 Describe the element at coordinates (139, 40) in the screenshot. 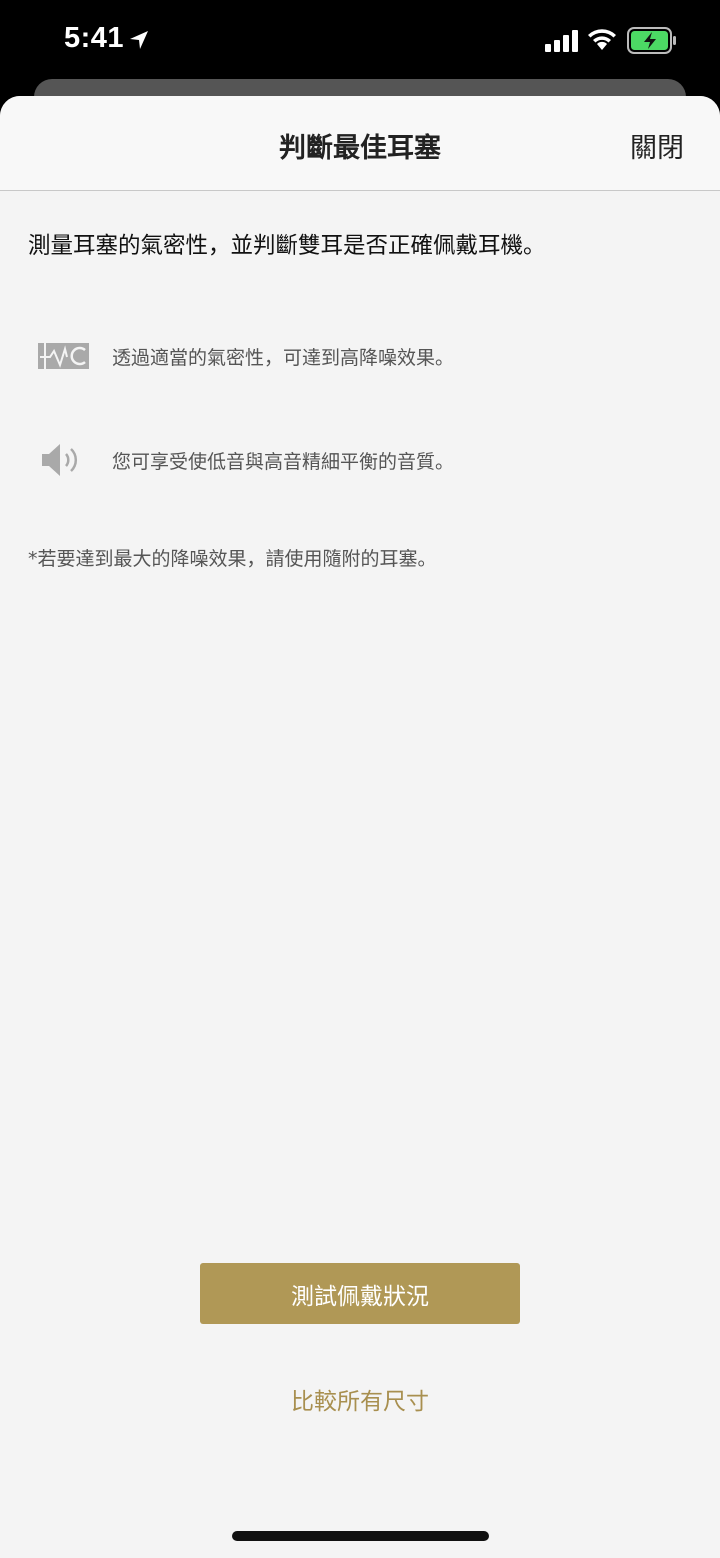

I see `location-arrow-icon` at that location.